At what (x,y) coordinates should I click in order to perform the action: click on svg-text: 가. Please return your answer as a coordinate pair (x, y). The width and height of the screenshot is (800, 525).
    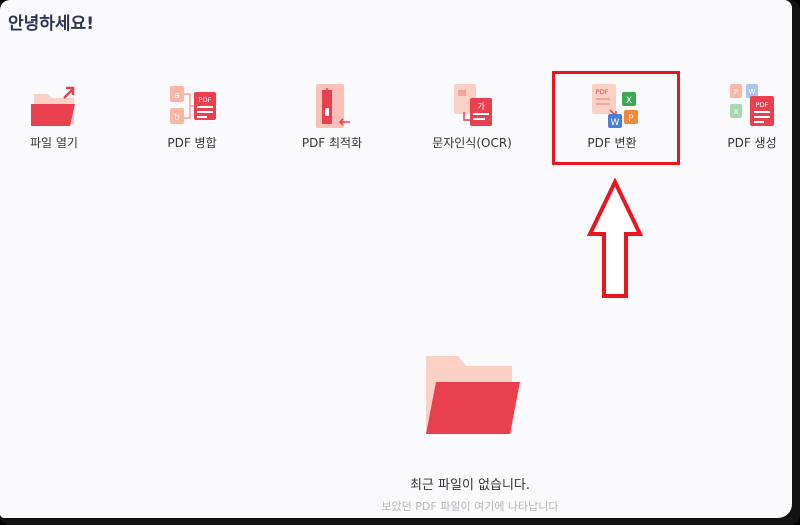
    Looking at the image, I should click on (481, 106).